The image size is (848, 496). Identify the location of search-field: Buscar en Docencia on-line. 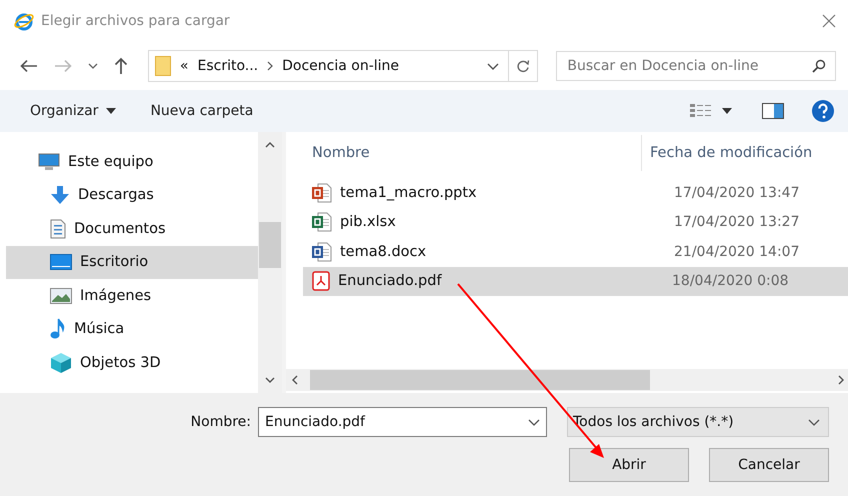
(696, 66).